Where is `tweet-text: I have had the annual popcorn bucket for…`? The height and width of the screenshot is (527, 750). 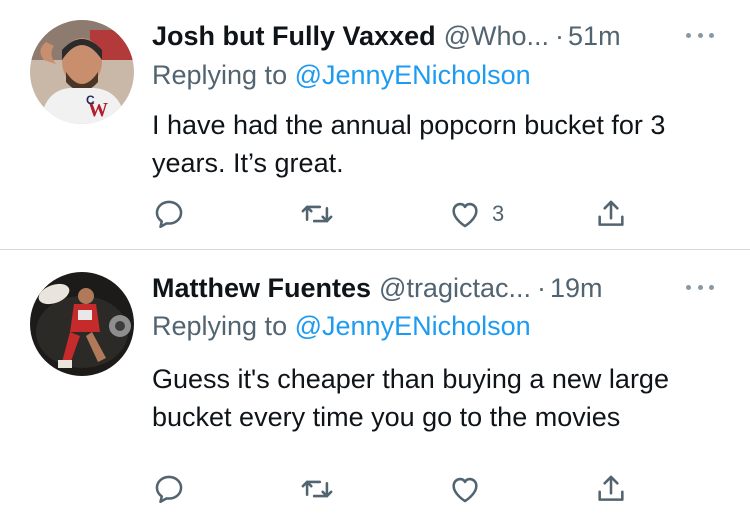
tweet-text: I have had the annual popcorn bucket for… is located at coordinates (409, 144).